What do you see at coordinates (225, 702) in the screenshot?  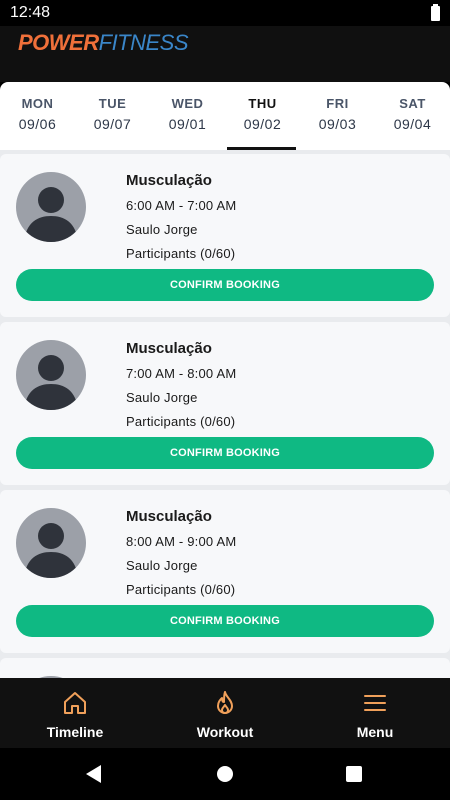 I see `flame-icon` at bounding box center [225, 702].